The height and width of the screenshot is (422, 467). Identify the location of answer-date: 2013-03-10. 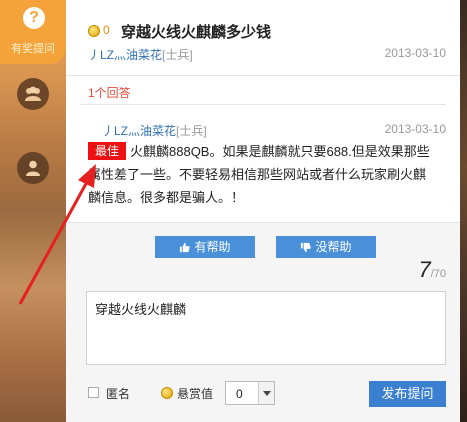
(415, 129).